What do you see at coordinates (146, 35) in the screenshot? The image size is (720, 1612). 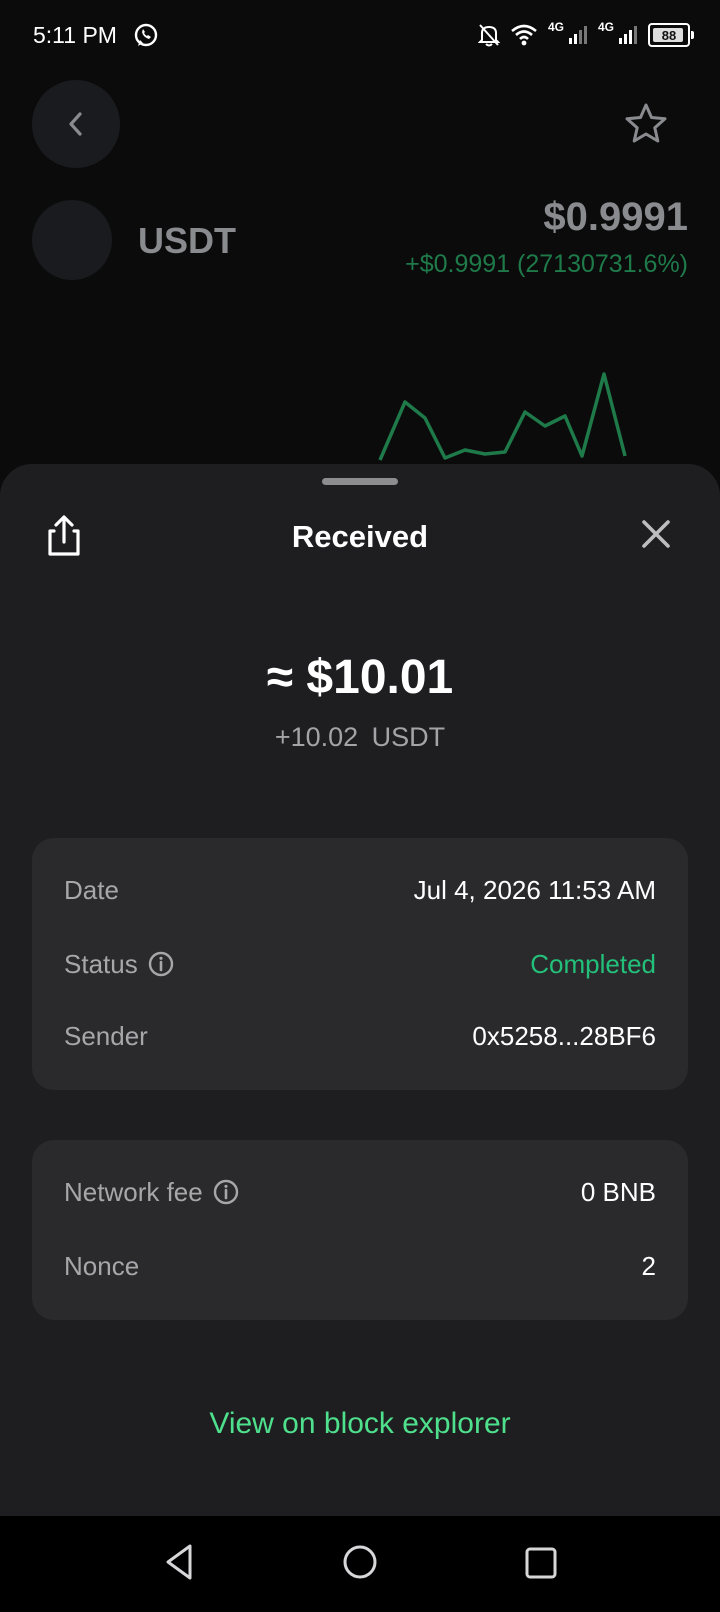 I see `whatsapp-icon` at bounding box center [146, 35].